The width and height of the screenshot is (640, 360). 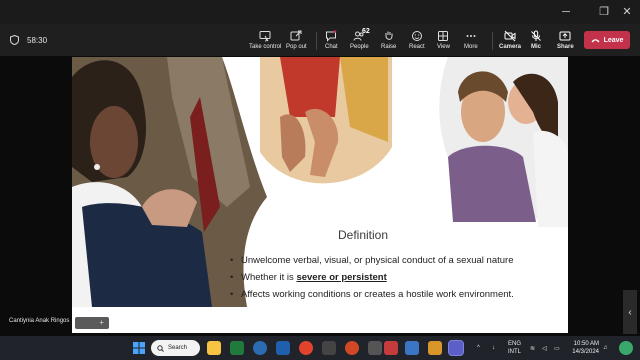 What do you see at coordinates (326, 124) in the screenshot?
I see `slide-photo-center` at bounding box center [326, 124].